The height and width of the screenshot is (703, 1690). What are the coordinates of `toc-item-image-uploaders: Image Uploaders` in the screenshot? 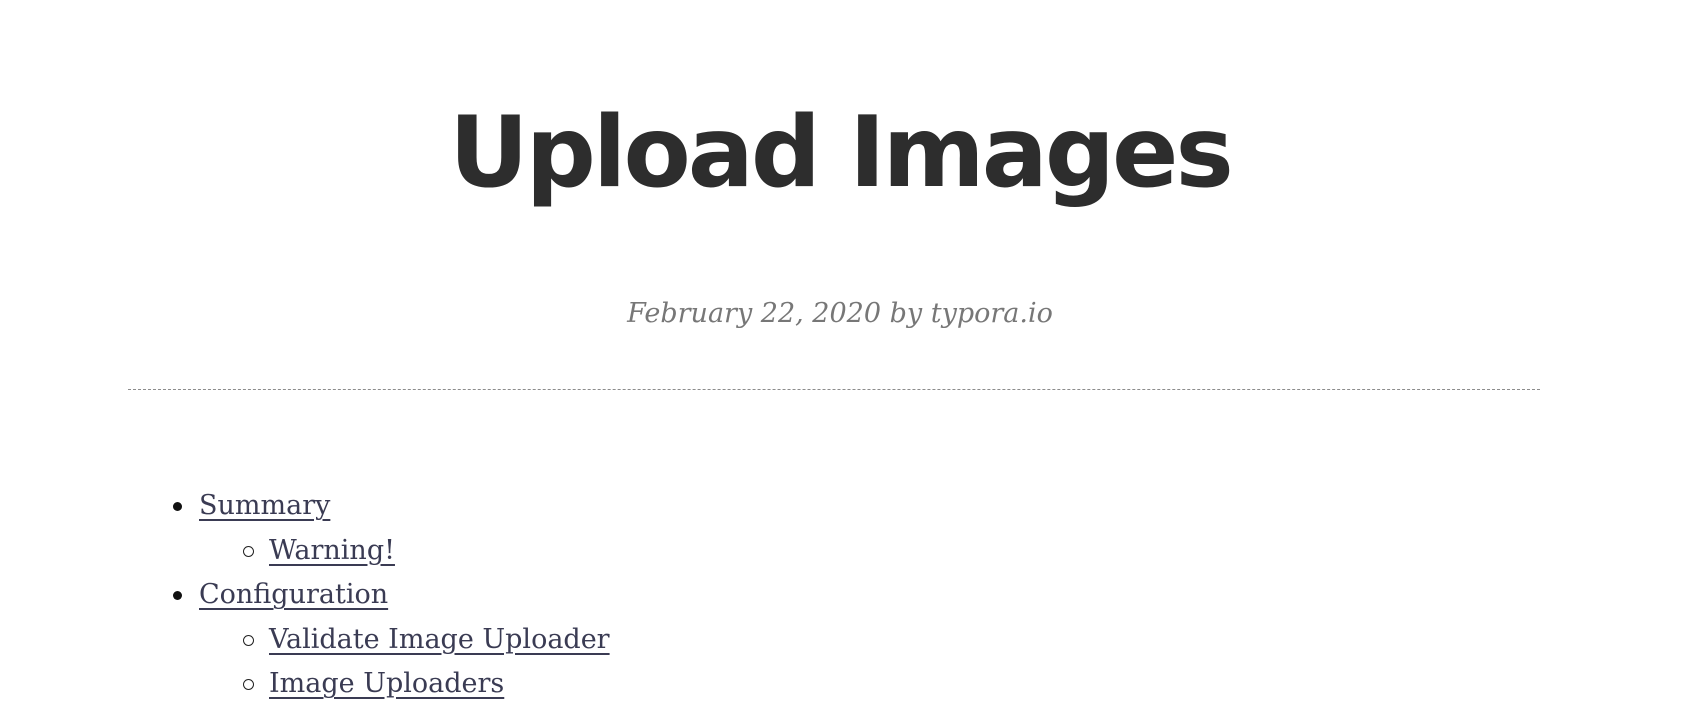 It's located at (305, 682).